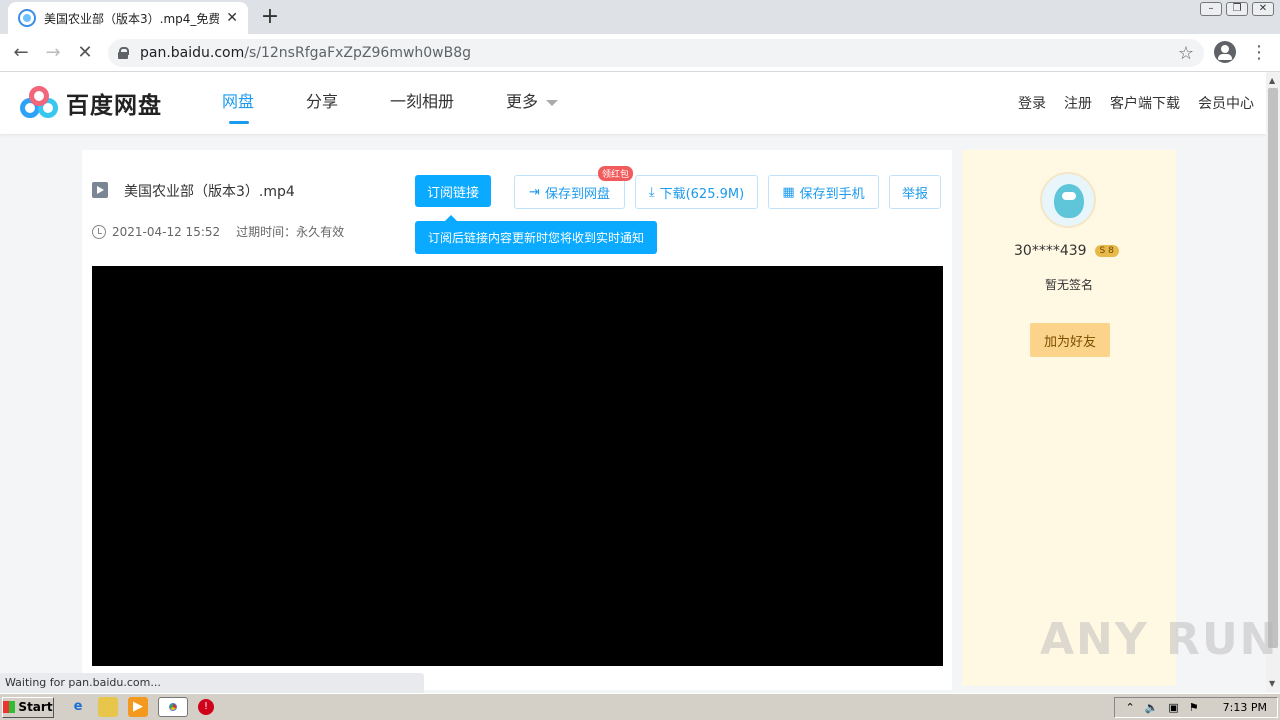  Describe the element at coordinates (1069, 418) in the screenshot. I see `sharer-profile-card: 30****439 S 8 暂无签名 加为好友` at that location.